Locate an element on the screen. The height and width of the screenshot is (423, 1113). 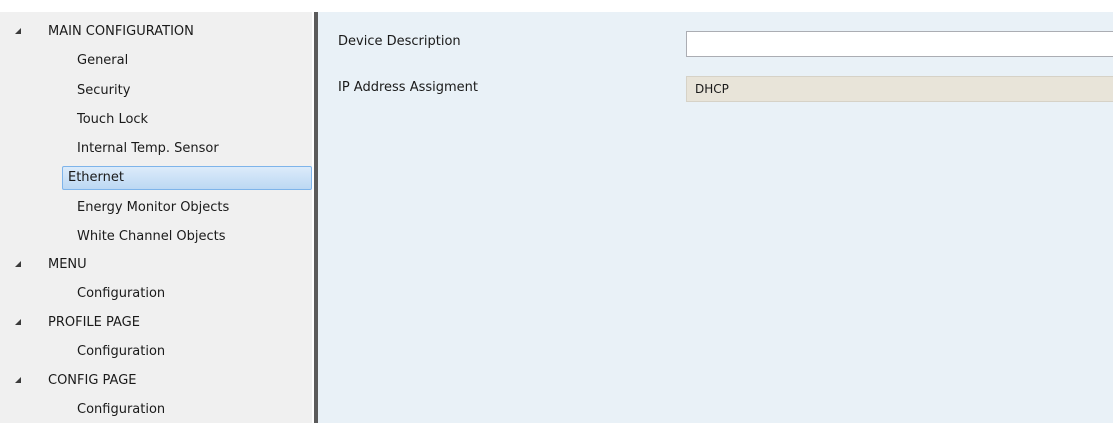
tree-item-ethernet: Ethernet is located at coordinates (156, 178).